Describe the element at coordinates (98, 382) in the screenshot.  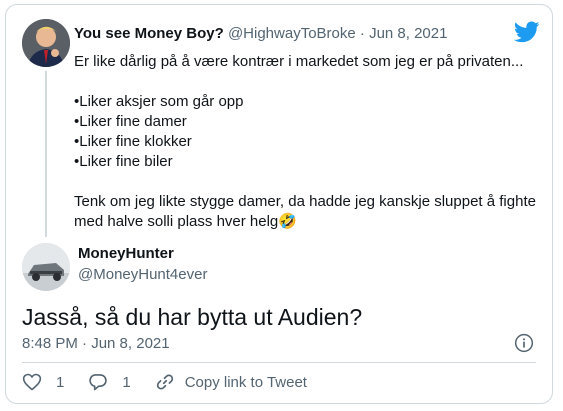
I see `reply-bubble-icon` at that location.